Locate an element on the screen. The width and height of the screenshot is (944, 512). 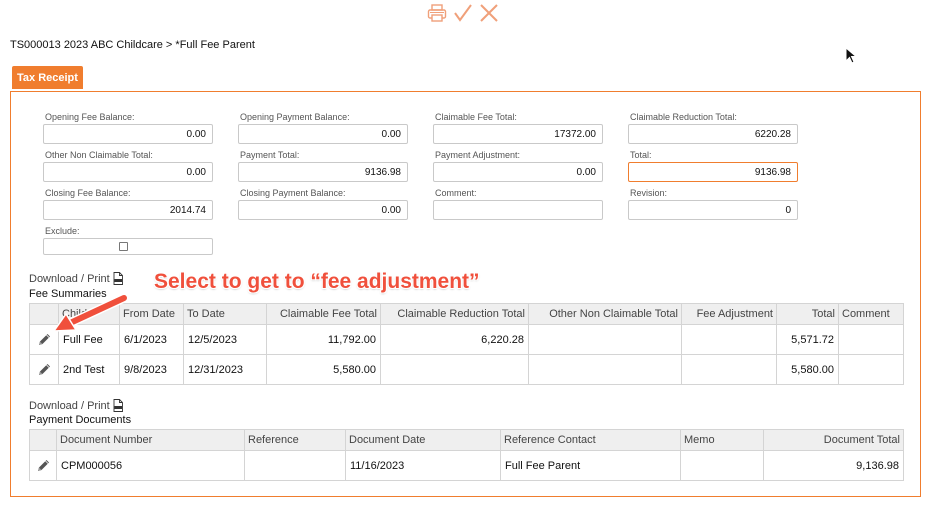
other-non-claimable-total-field: 0.00 is located at coordinates (128, 172).